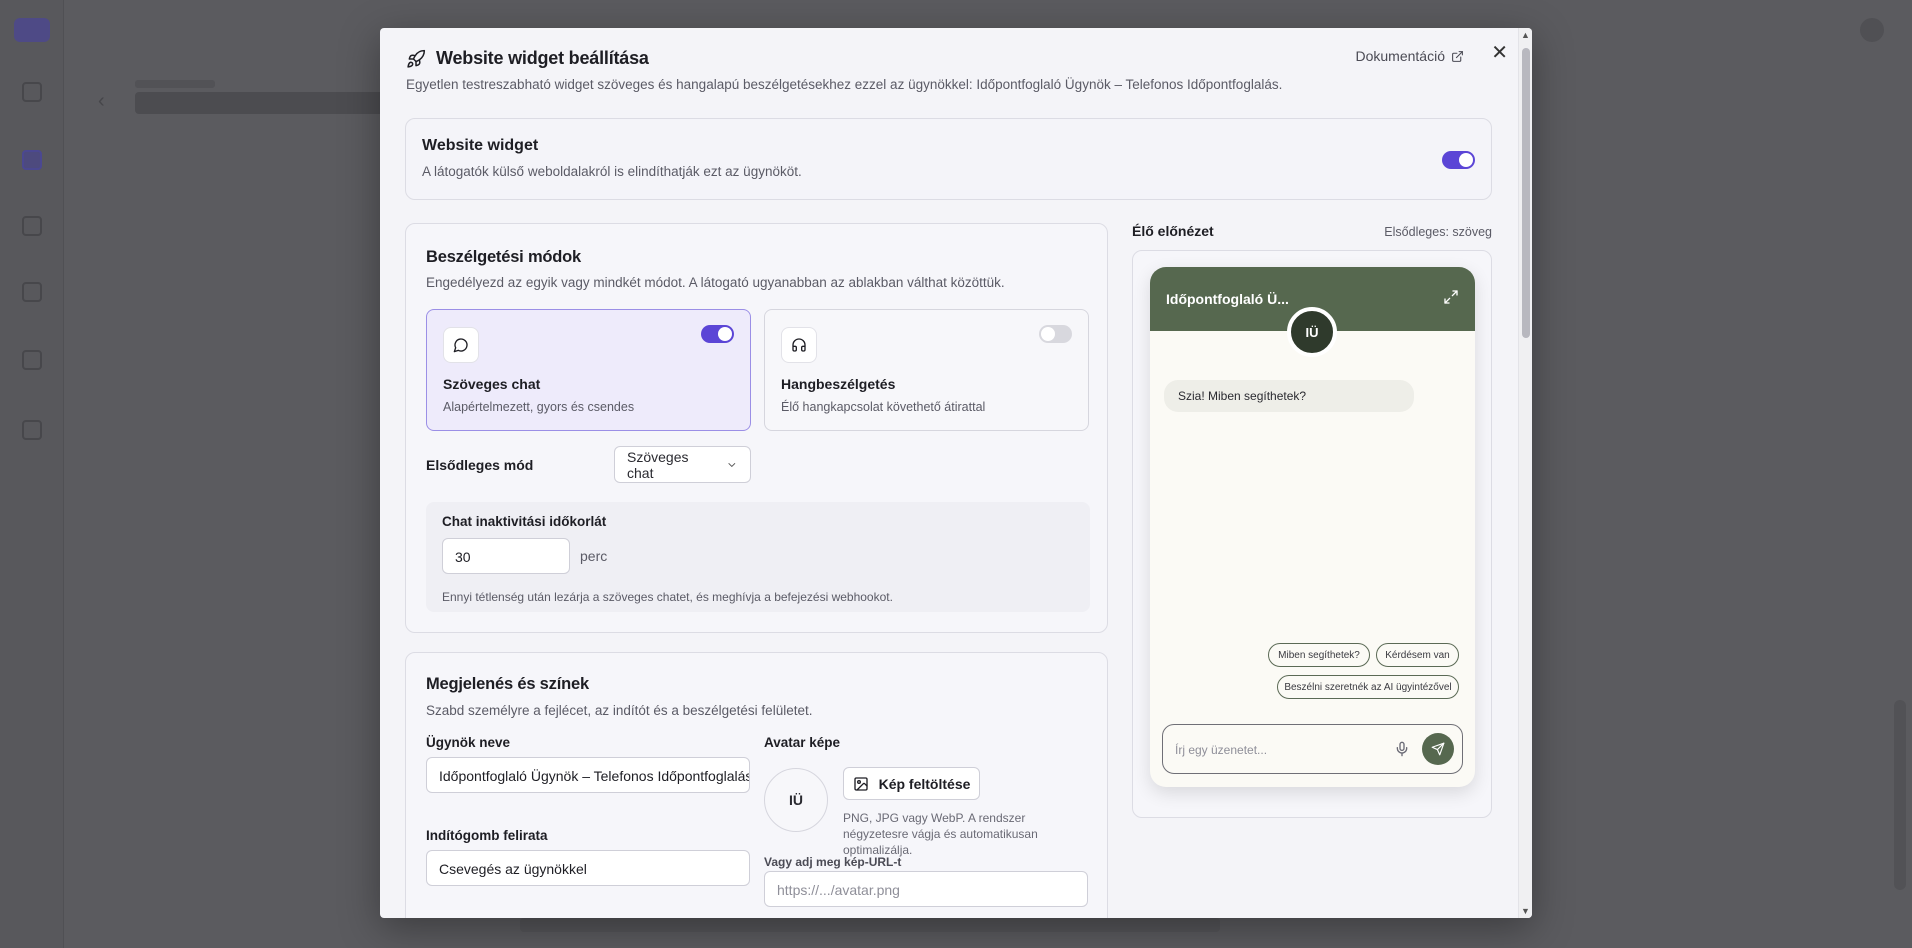 The width and height of the screenshot is (1912, 948). I want to click on image-upload-icon, so click(860, 783).